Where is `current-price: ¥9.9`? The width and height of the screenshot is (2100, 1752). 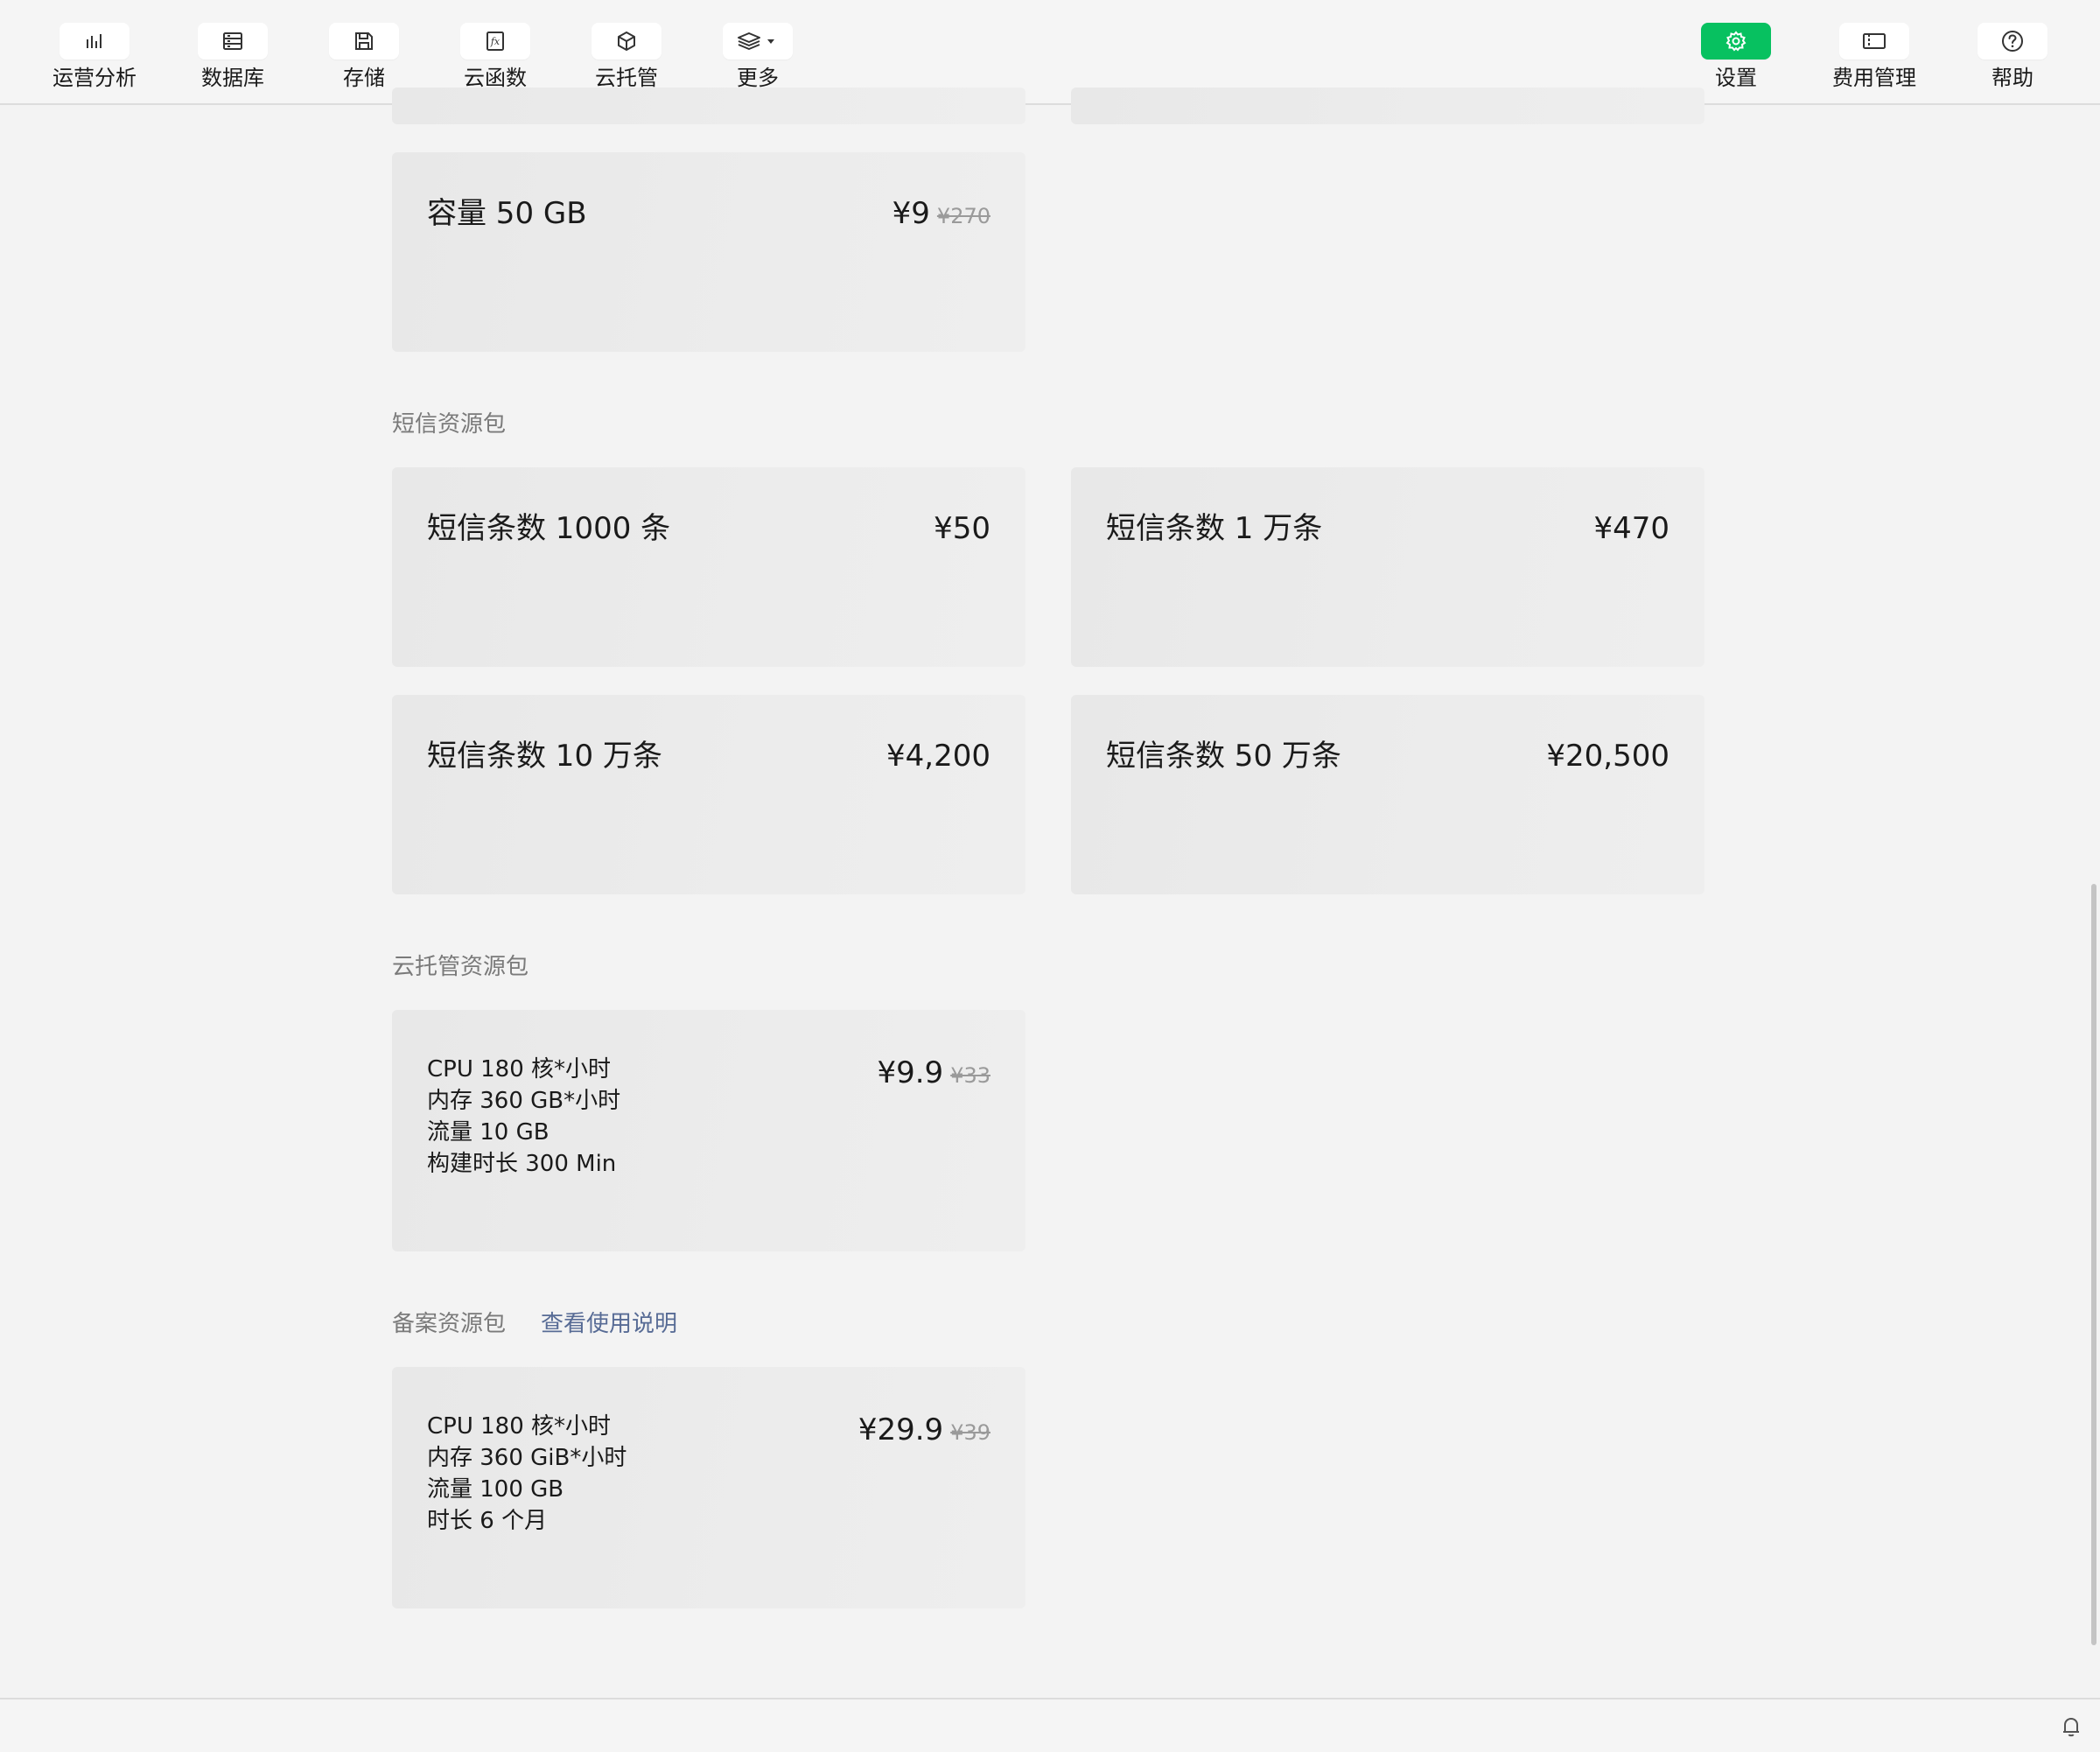 current-price: ¥9.9 is located at coordinates (910, 1072).